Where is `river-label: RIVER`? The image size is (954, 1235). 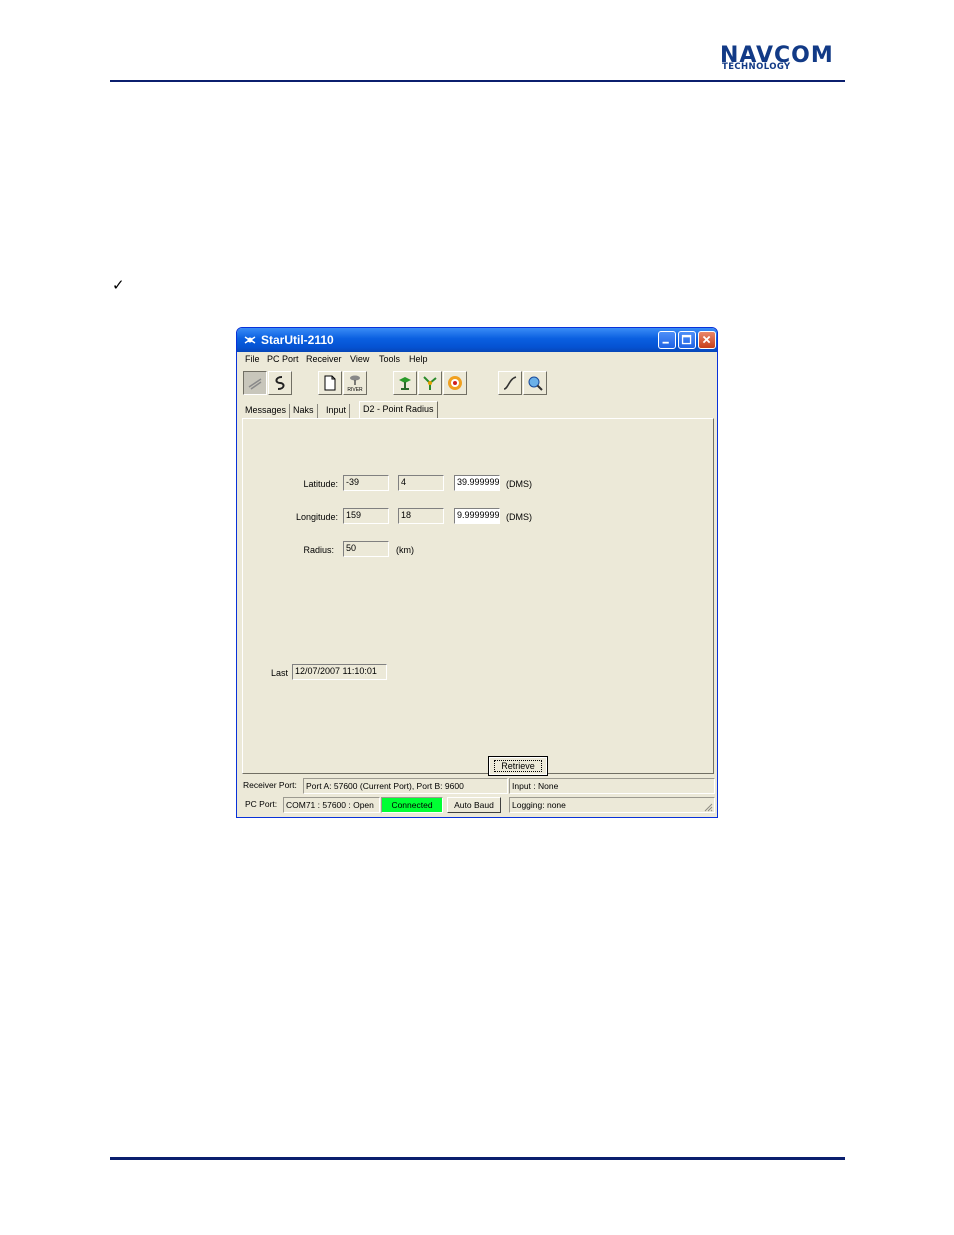
river-label: RIVER is located at coordinates (355, 390).